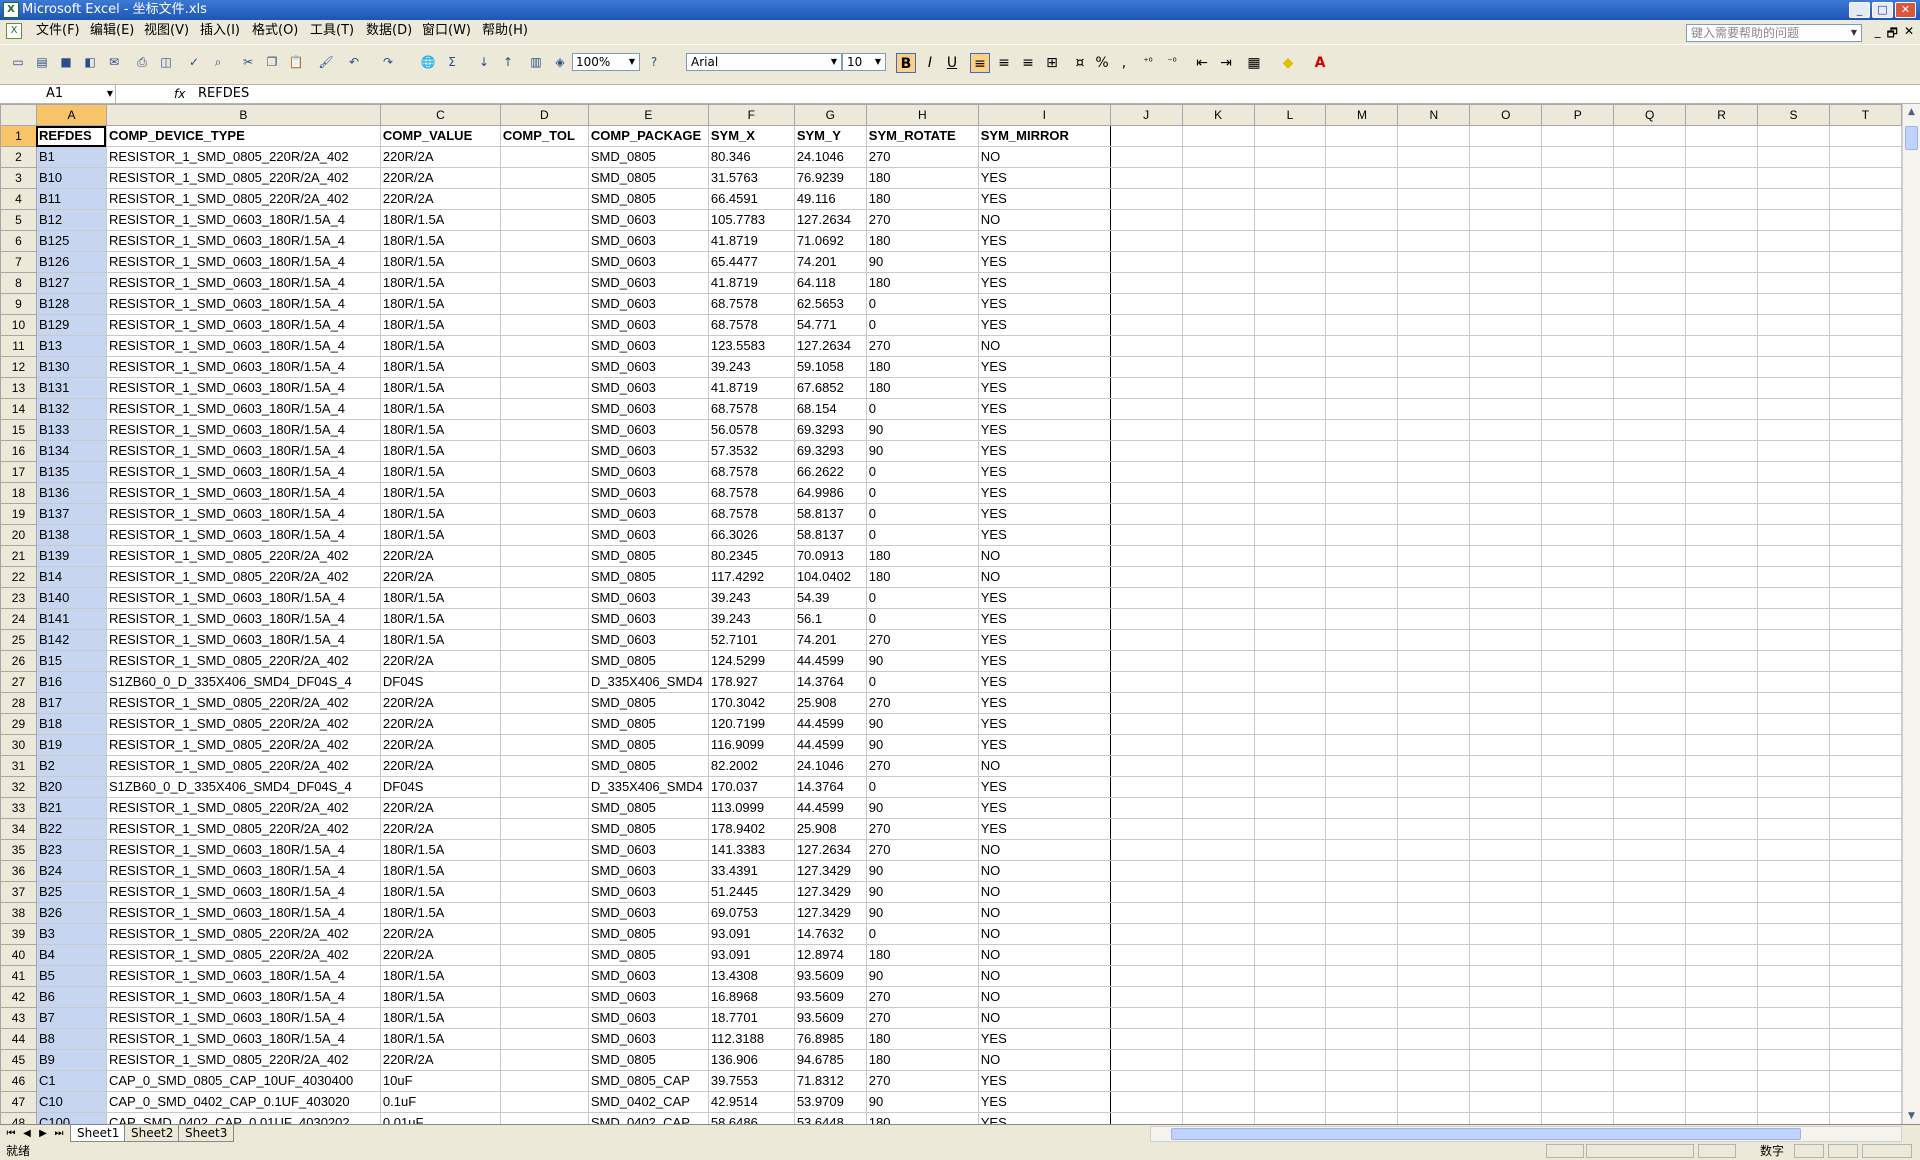 The height and width of the screenshot is (1160, 1920). I want to click on cell: S1ZB60_0_D_335X406_SMD4_DF04S_4, so click(243, 682).